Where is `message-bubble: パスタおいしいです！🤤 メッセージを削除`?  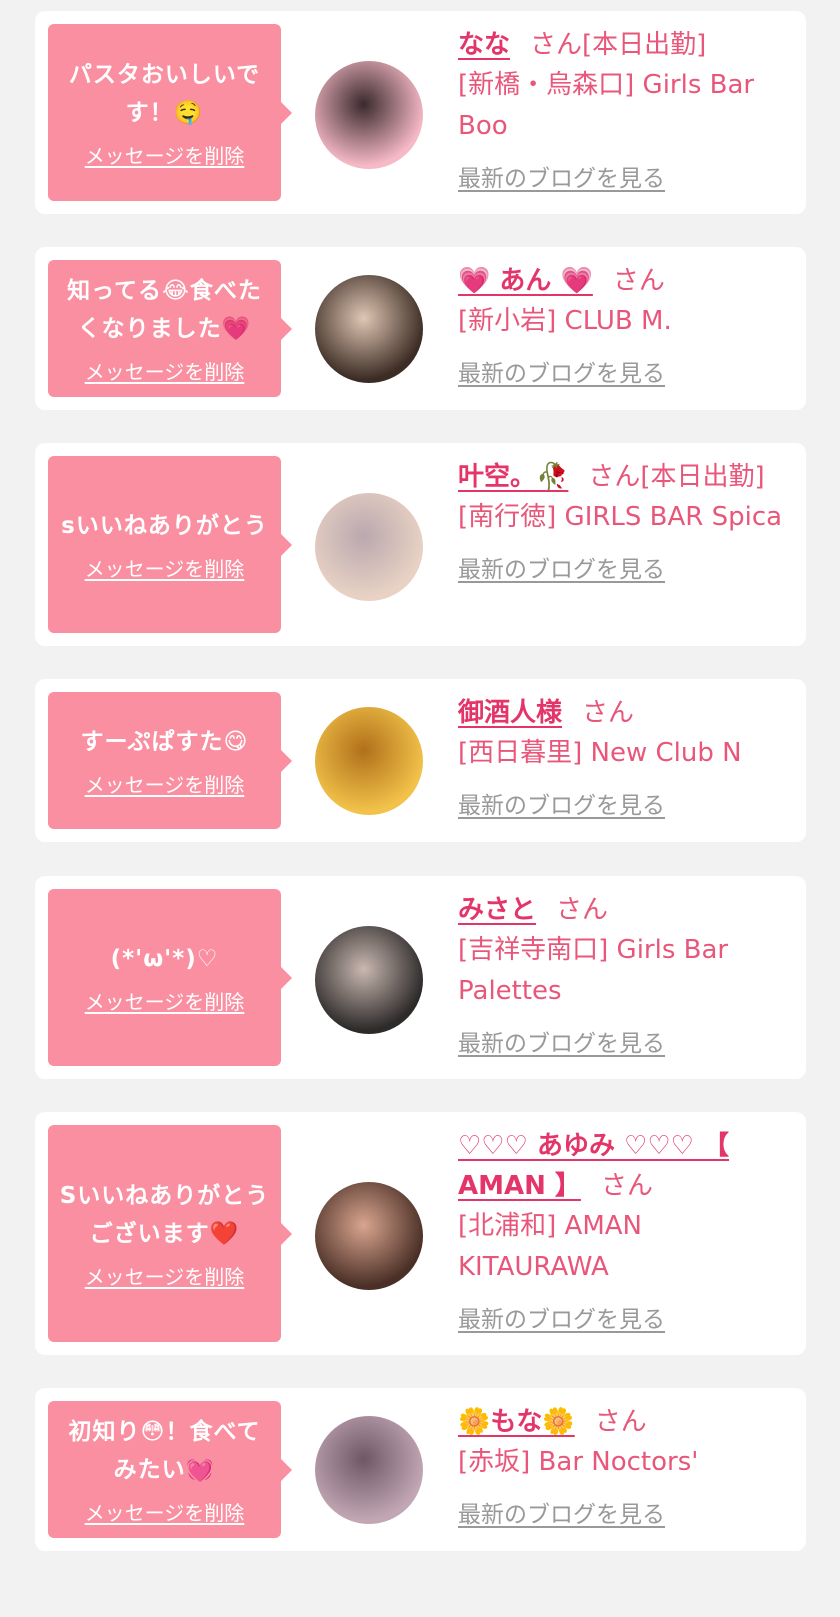
message-bubble: パスタおいしいです！🤤 メッセージを削除 is located at coordinates (170, 112).